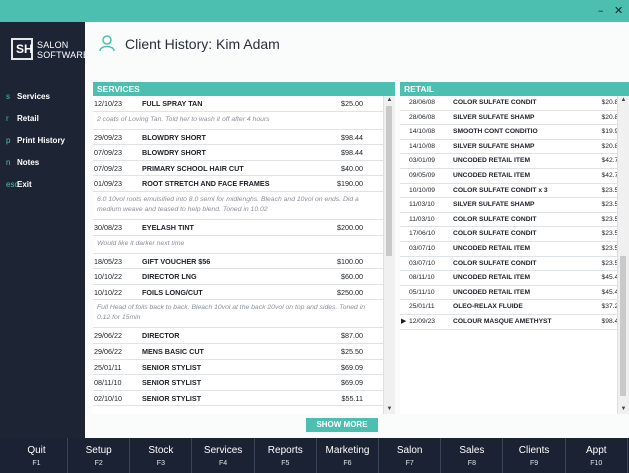  I want to click on retail-date: 14/10/08, so click(422, 146).